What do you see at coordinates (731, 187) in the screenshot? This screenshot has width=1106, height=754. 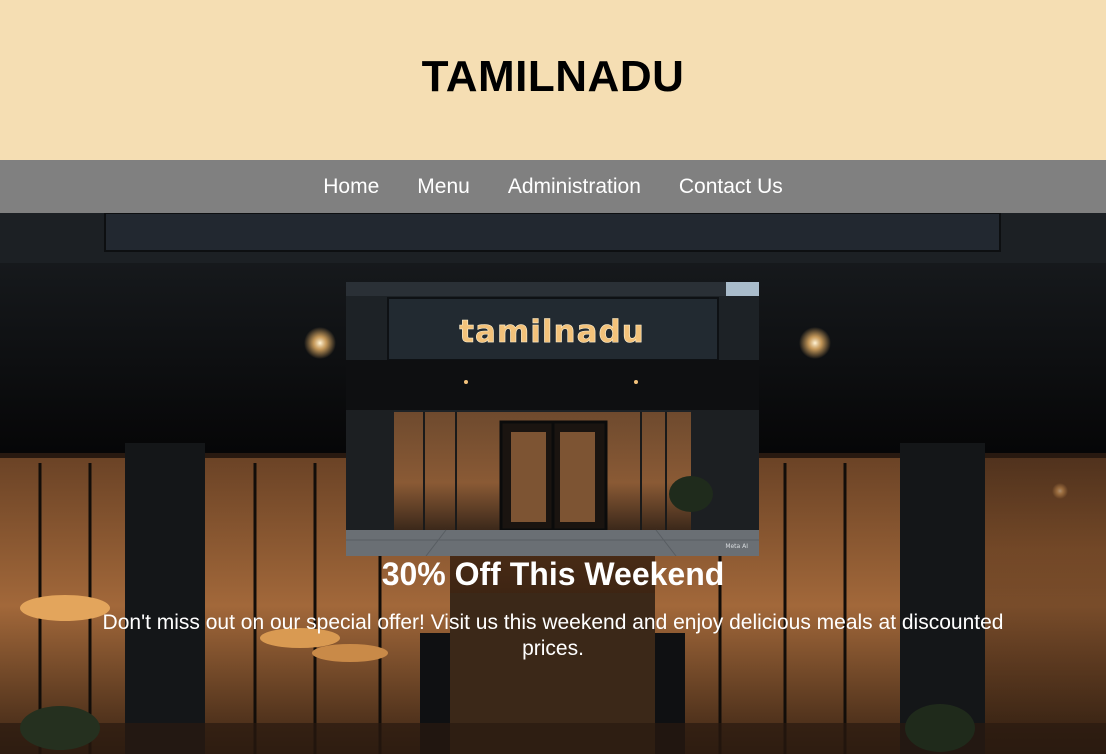 I see `nav-link-contact-us: Contact Us` at bounding box center [731, 187].